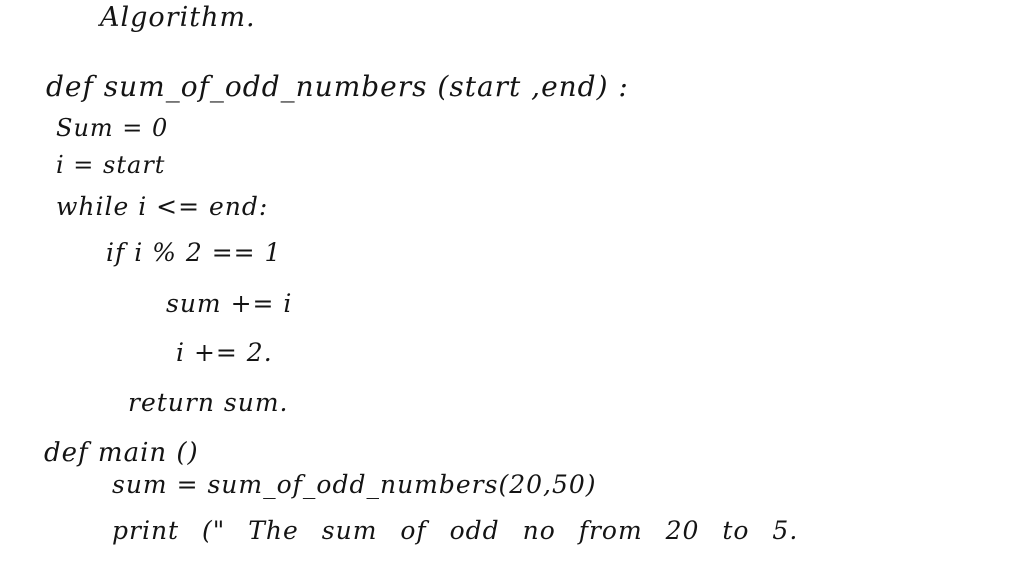  Describe the element at coordinates (337, 86) in the screenshot. I see `function-def-line: def sum_of_odd_numbers (start ,end) :` at that location.